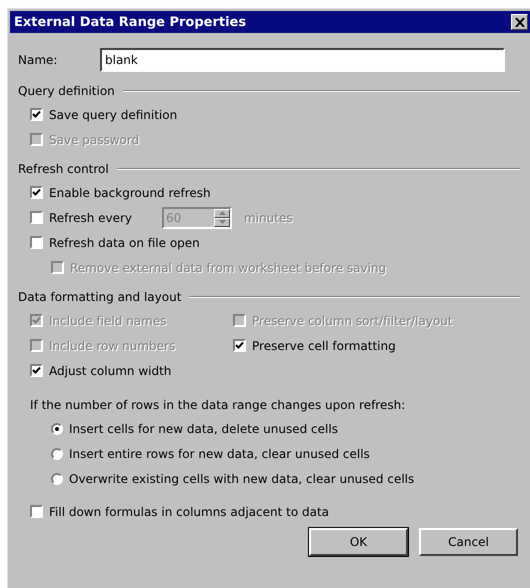 The height and width of the screenshot is (588, 530). I want to click on unit-label: minutes, so click(268, 217).